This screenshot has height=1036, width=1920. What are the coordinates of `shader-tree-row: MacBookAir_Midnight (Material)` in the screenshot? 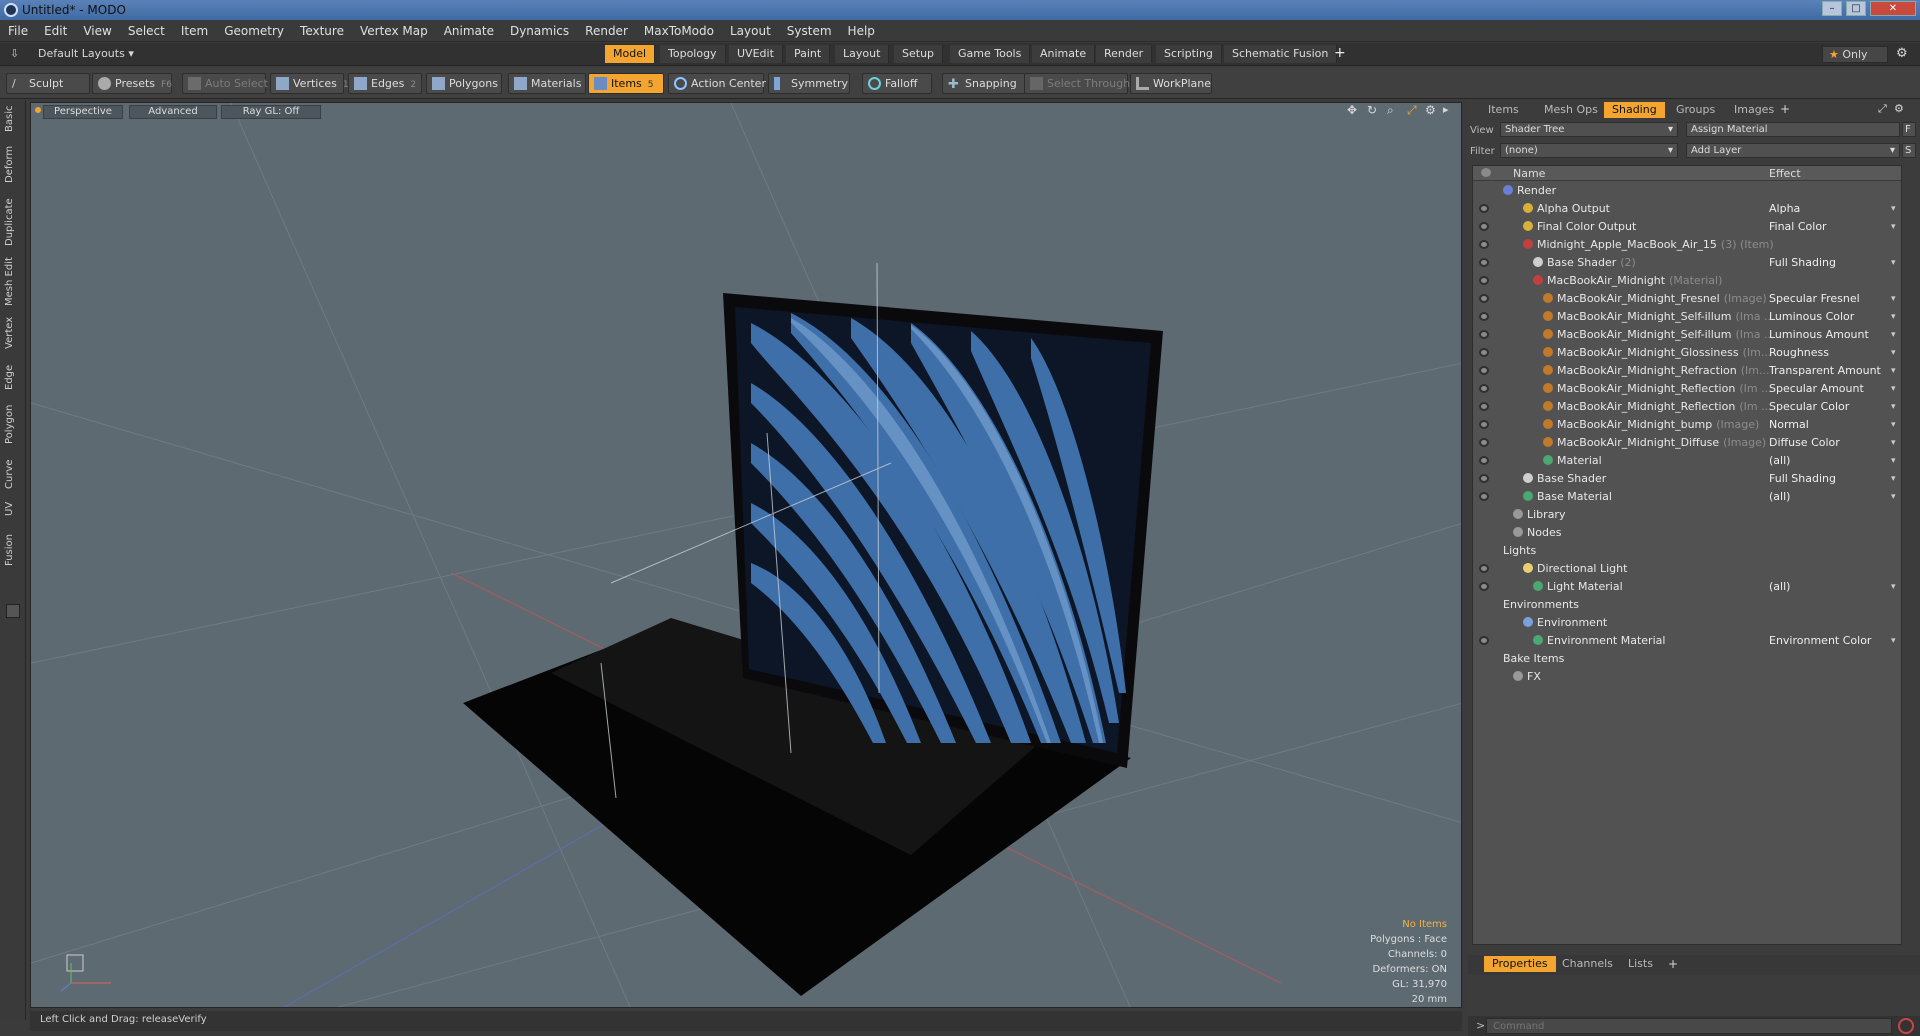 It's located at (1687, 281).